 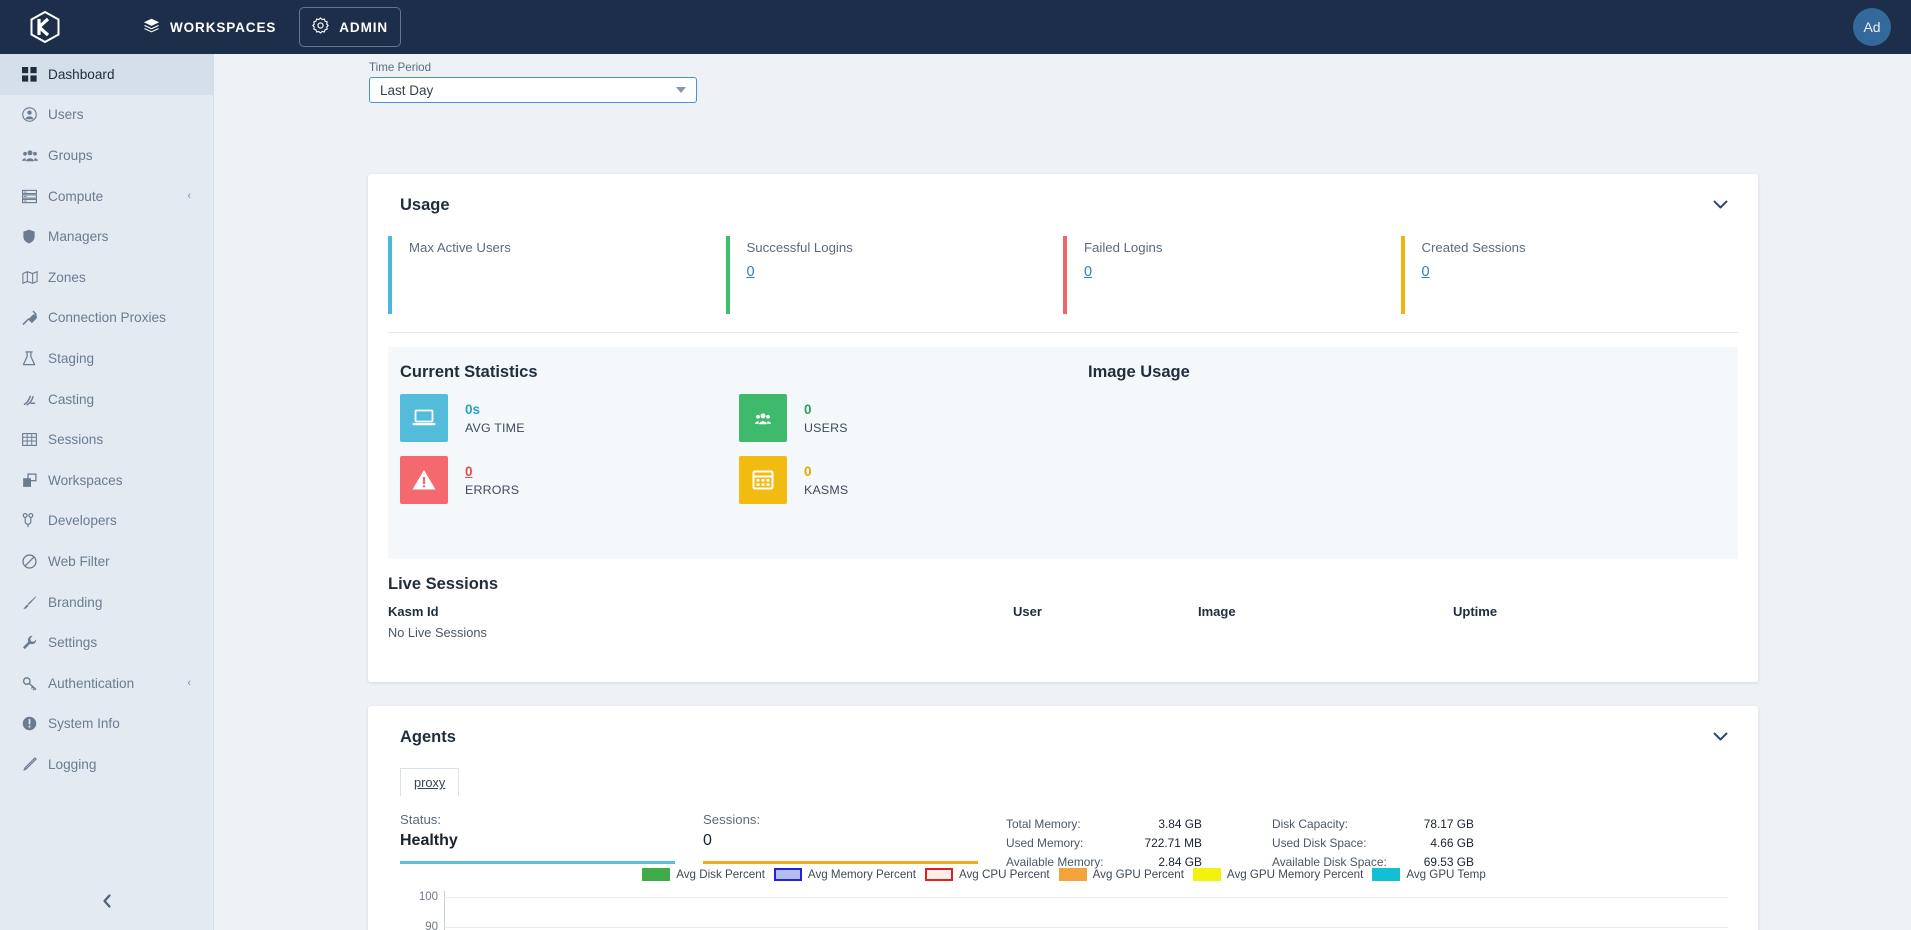 I want to click on server-icon, so click(x=35, y=196).